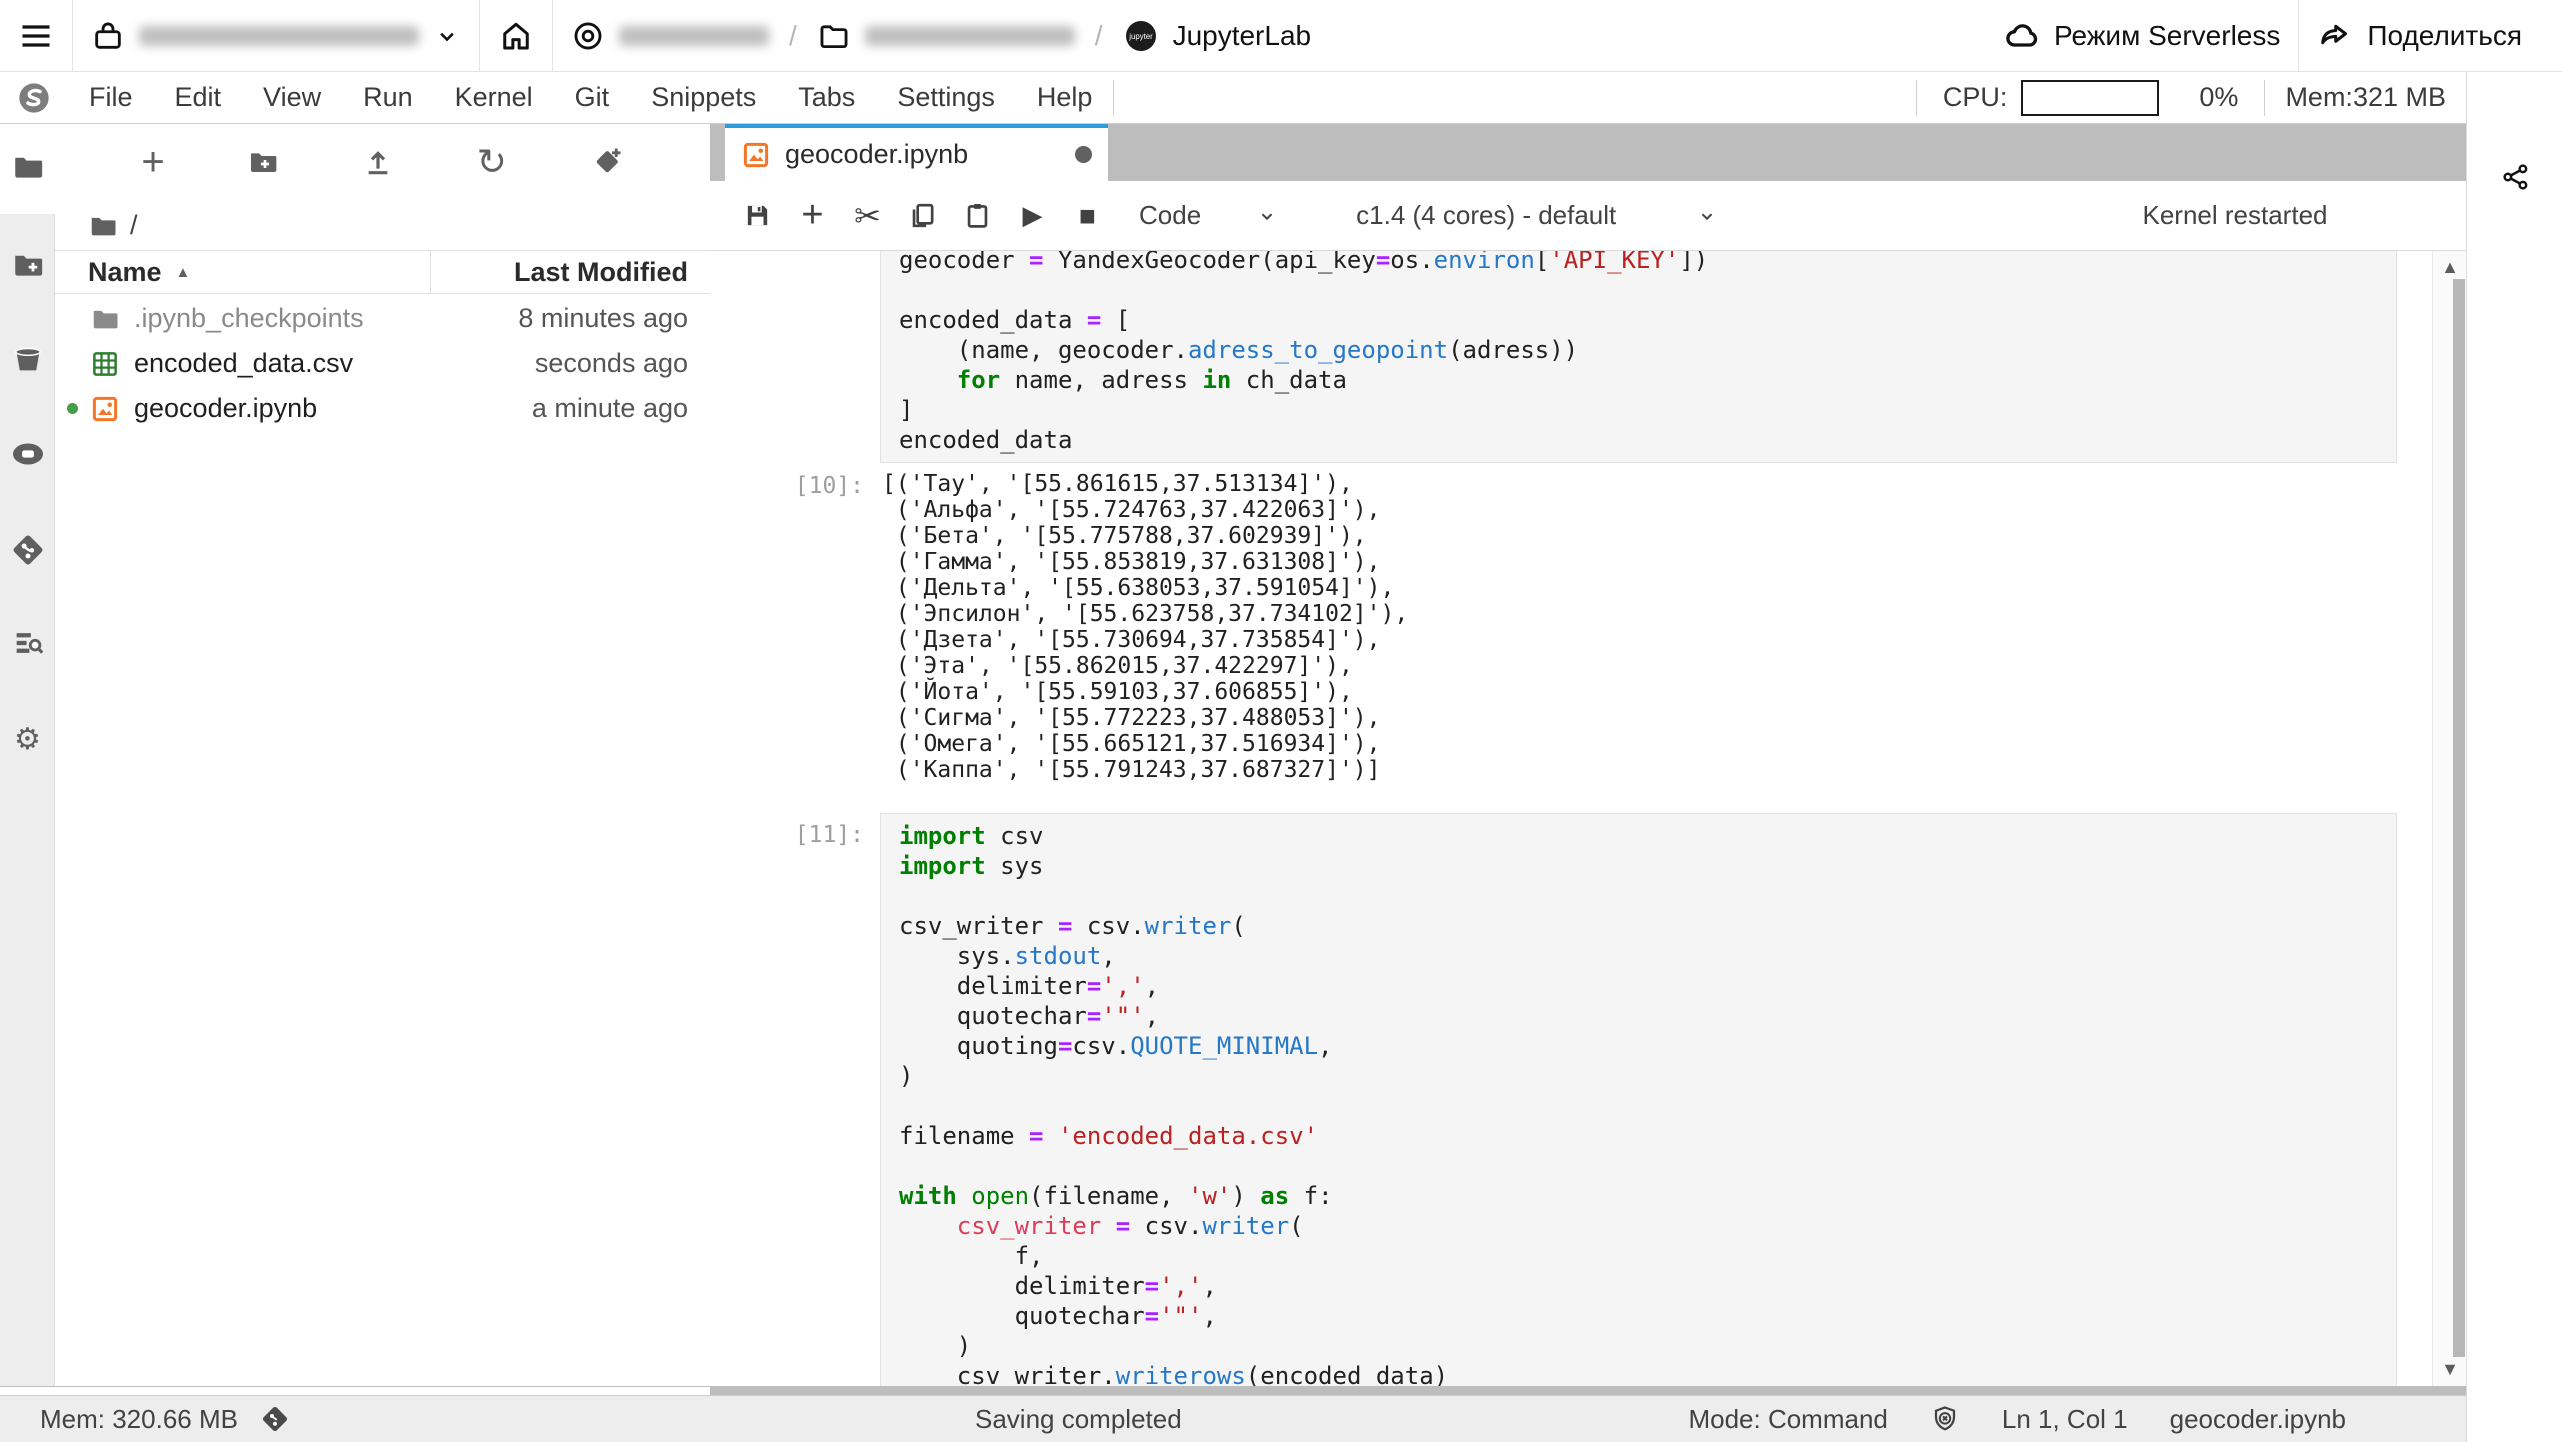  I want to click on share-button: Поделиться, so click(2430, 35).